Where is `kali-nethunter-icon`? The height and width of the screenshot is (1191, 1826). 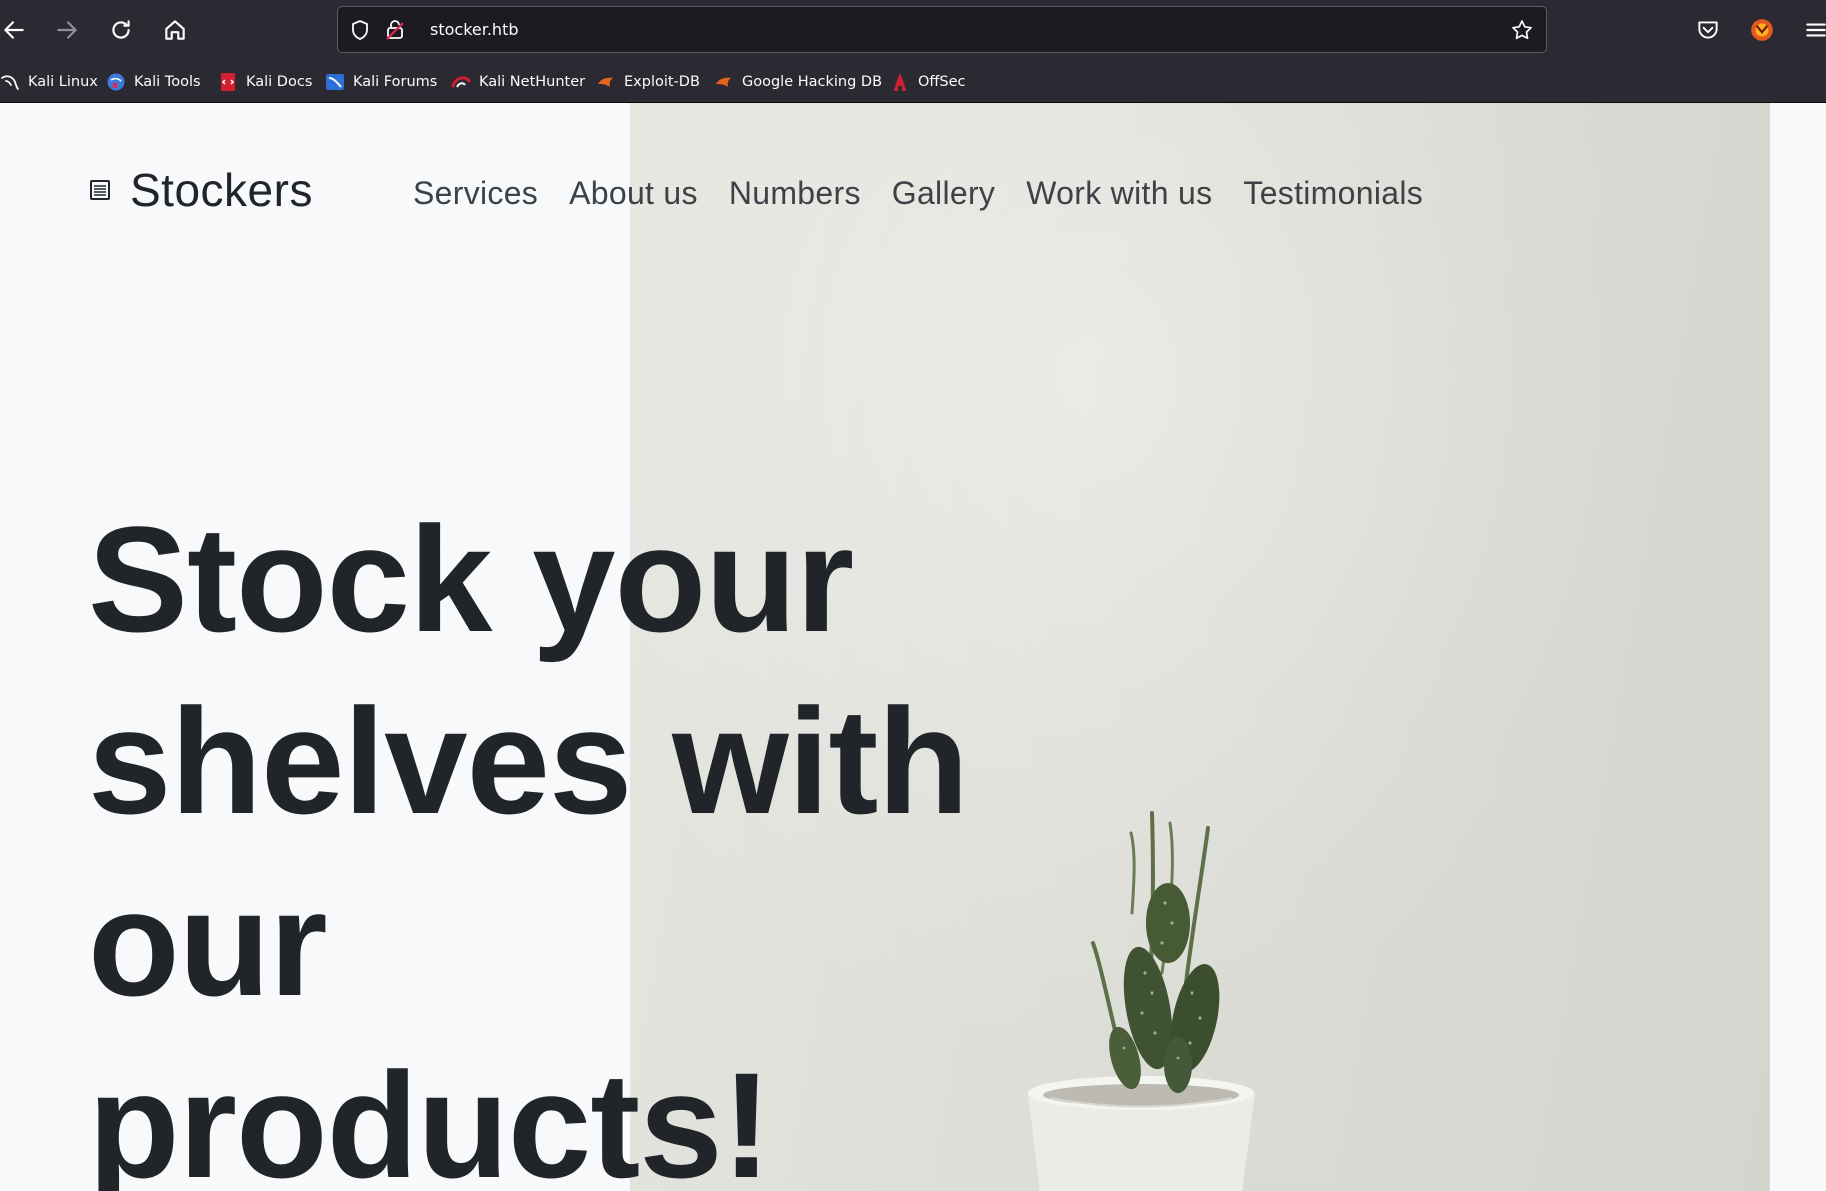 kali-nethunter-icon is located at coordinates (461, 82).